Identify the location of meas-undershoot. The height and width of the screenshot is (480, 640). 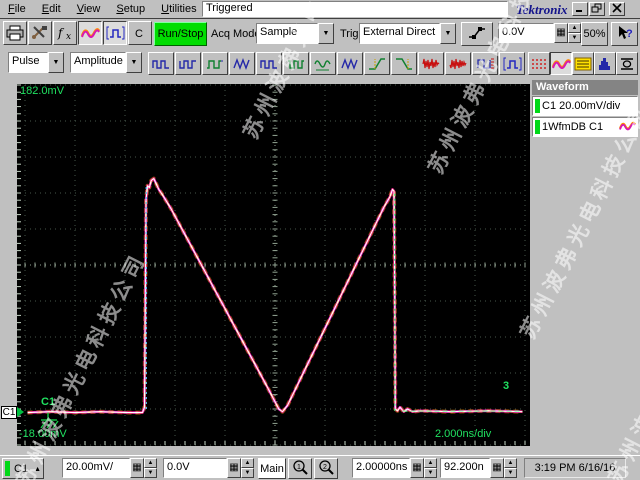
(458, 63).